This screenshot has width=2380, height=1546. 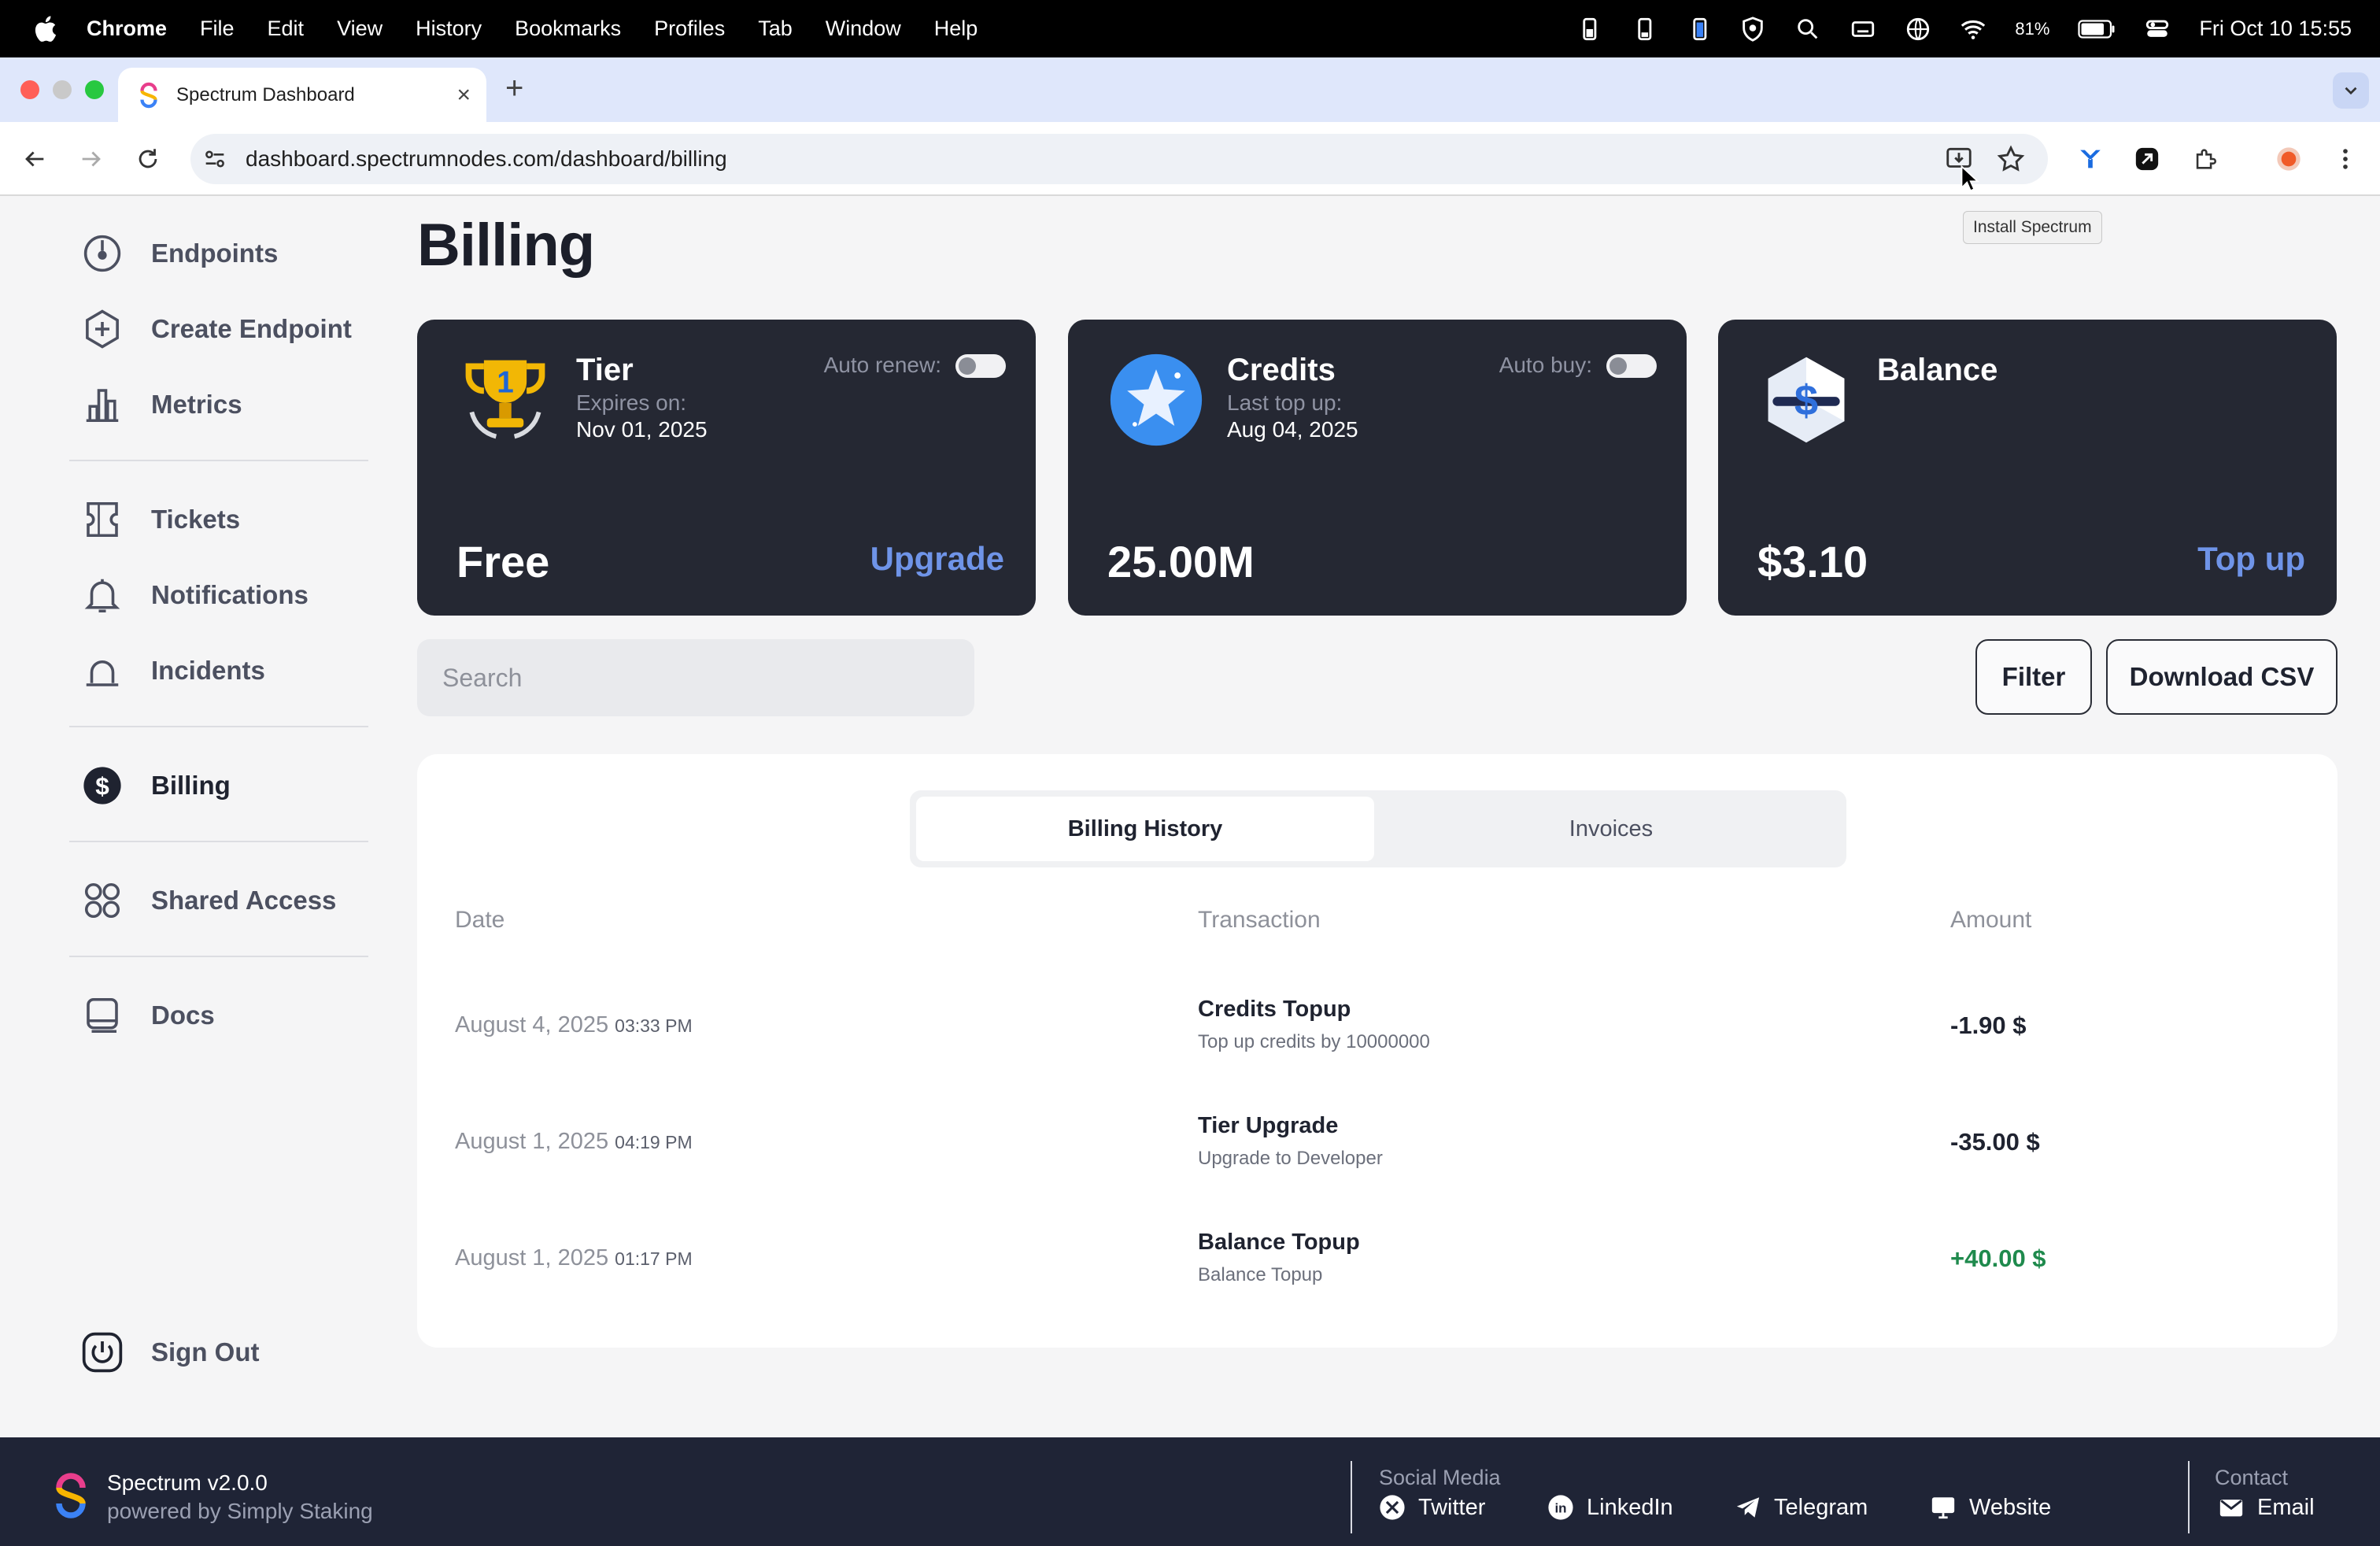 I want to click on tab-title: Spectrum Dashboard, so click(x=265, y=95).